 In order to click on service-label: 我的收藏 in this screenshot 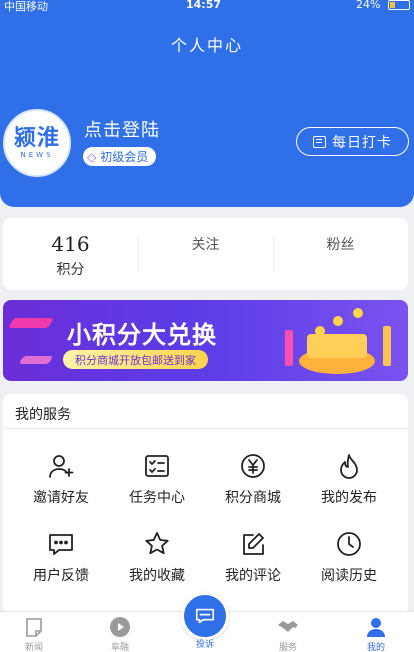, I will do `click(157, 576)`.